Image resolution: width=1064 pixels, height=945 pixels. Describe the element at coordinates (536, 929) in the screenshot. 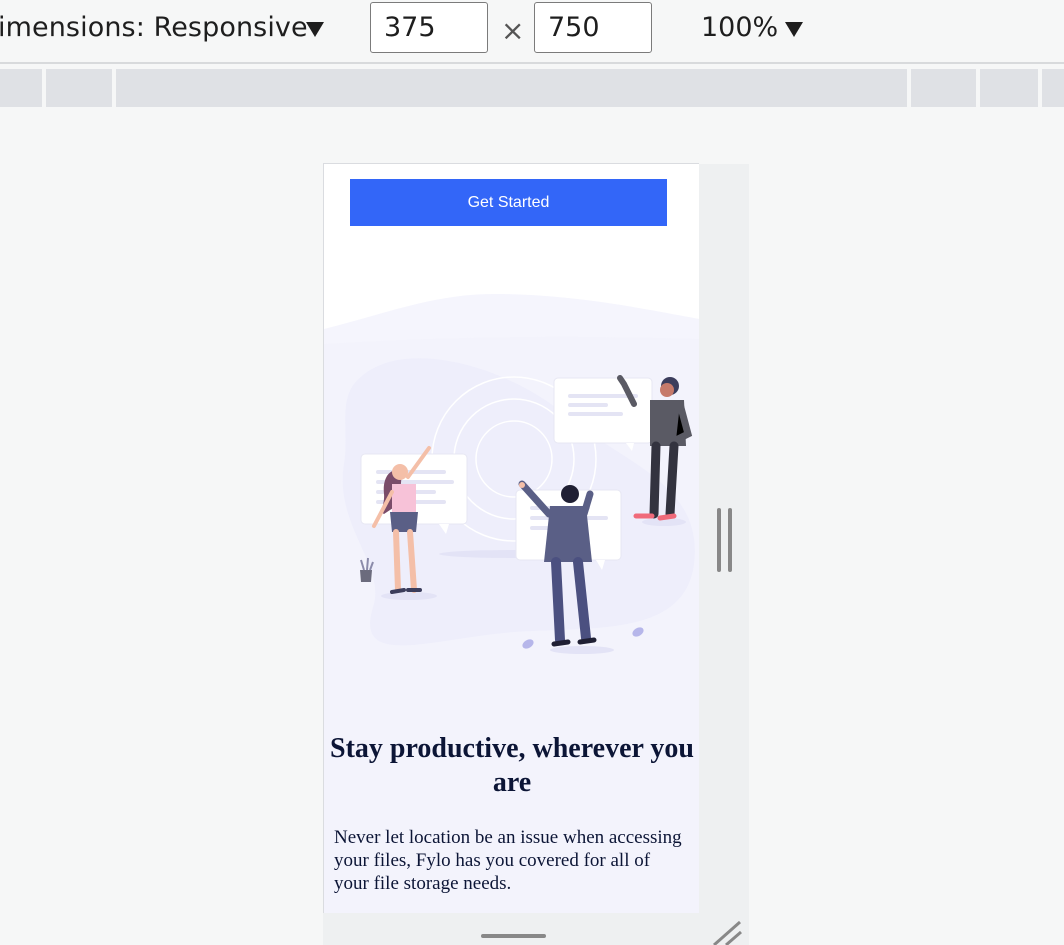

I see `bottom-resize-gutter` at that location.